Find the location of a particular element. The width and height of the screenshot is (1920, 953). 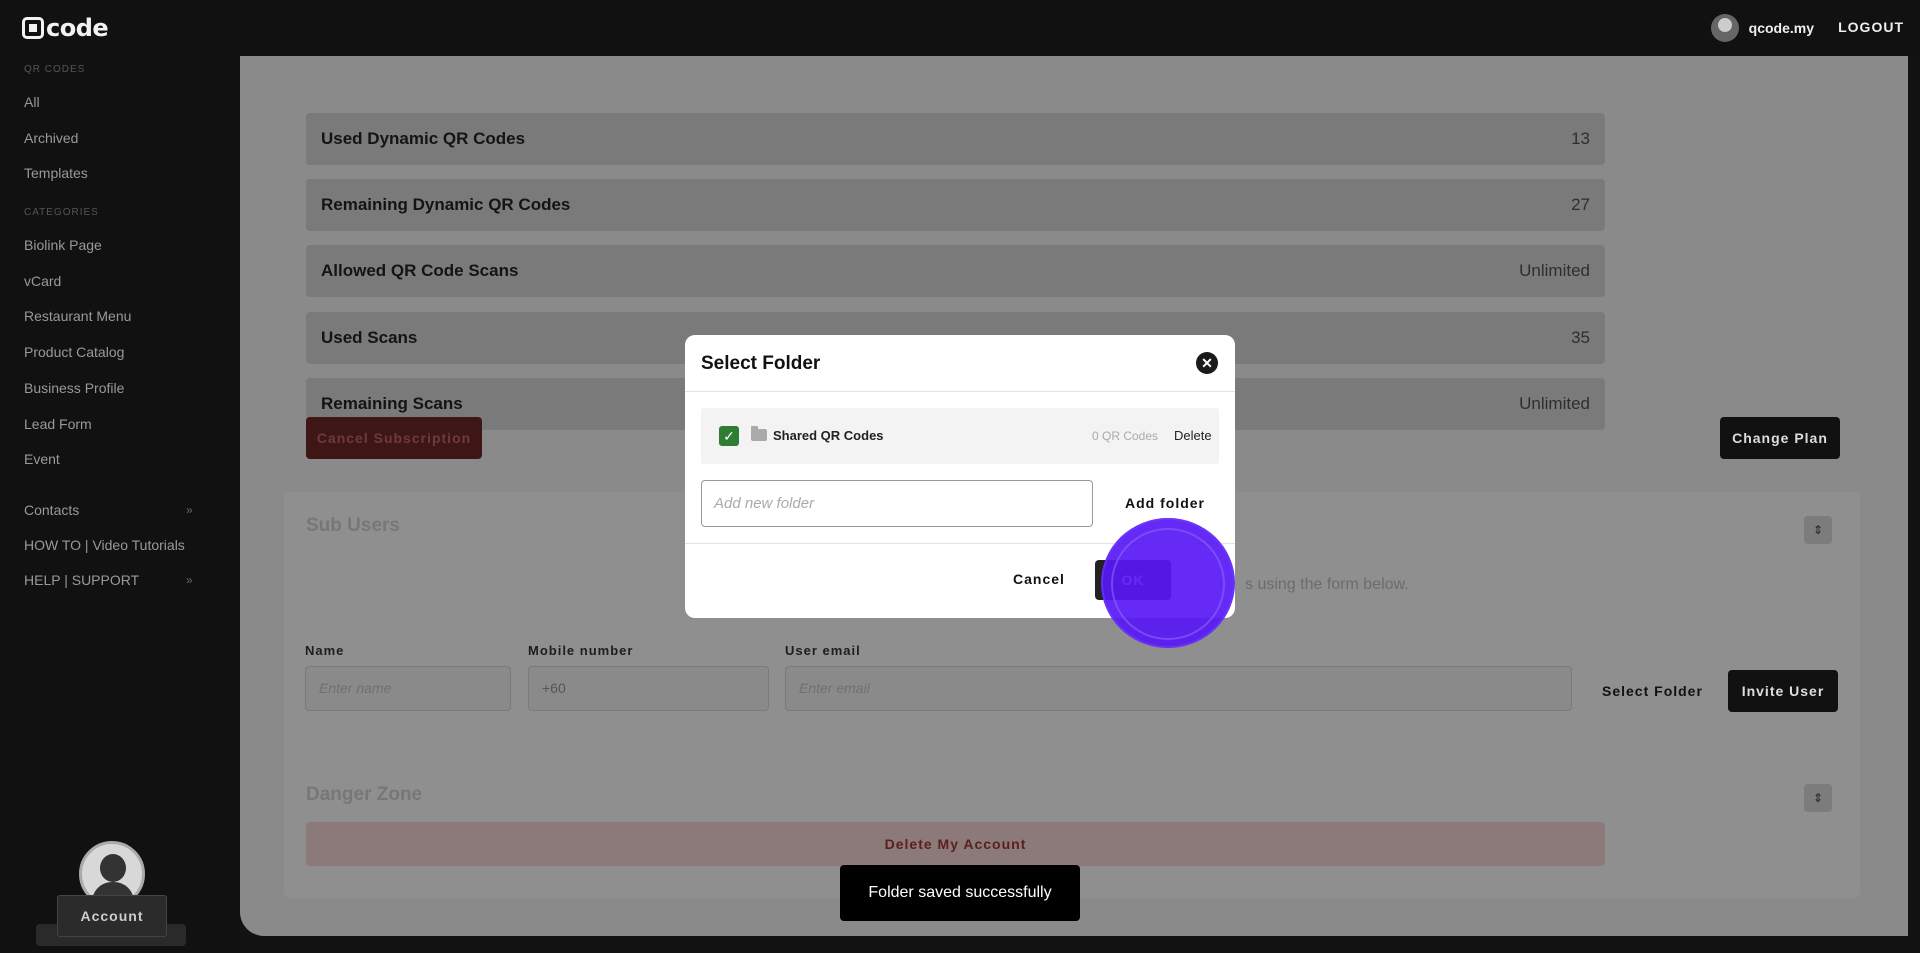

plan-row-value: 27 is located at coordinates (1580, 204).